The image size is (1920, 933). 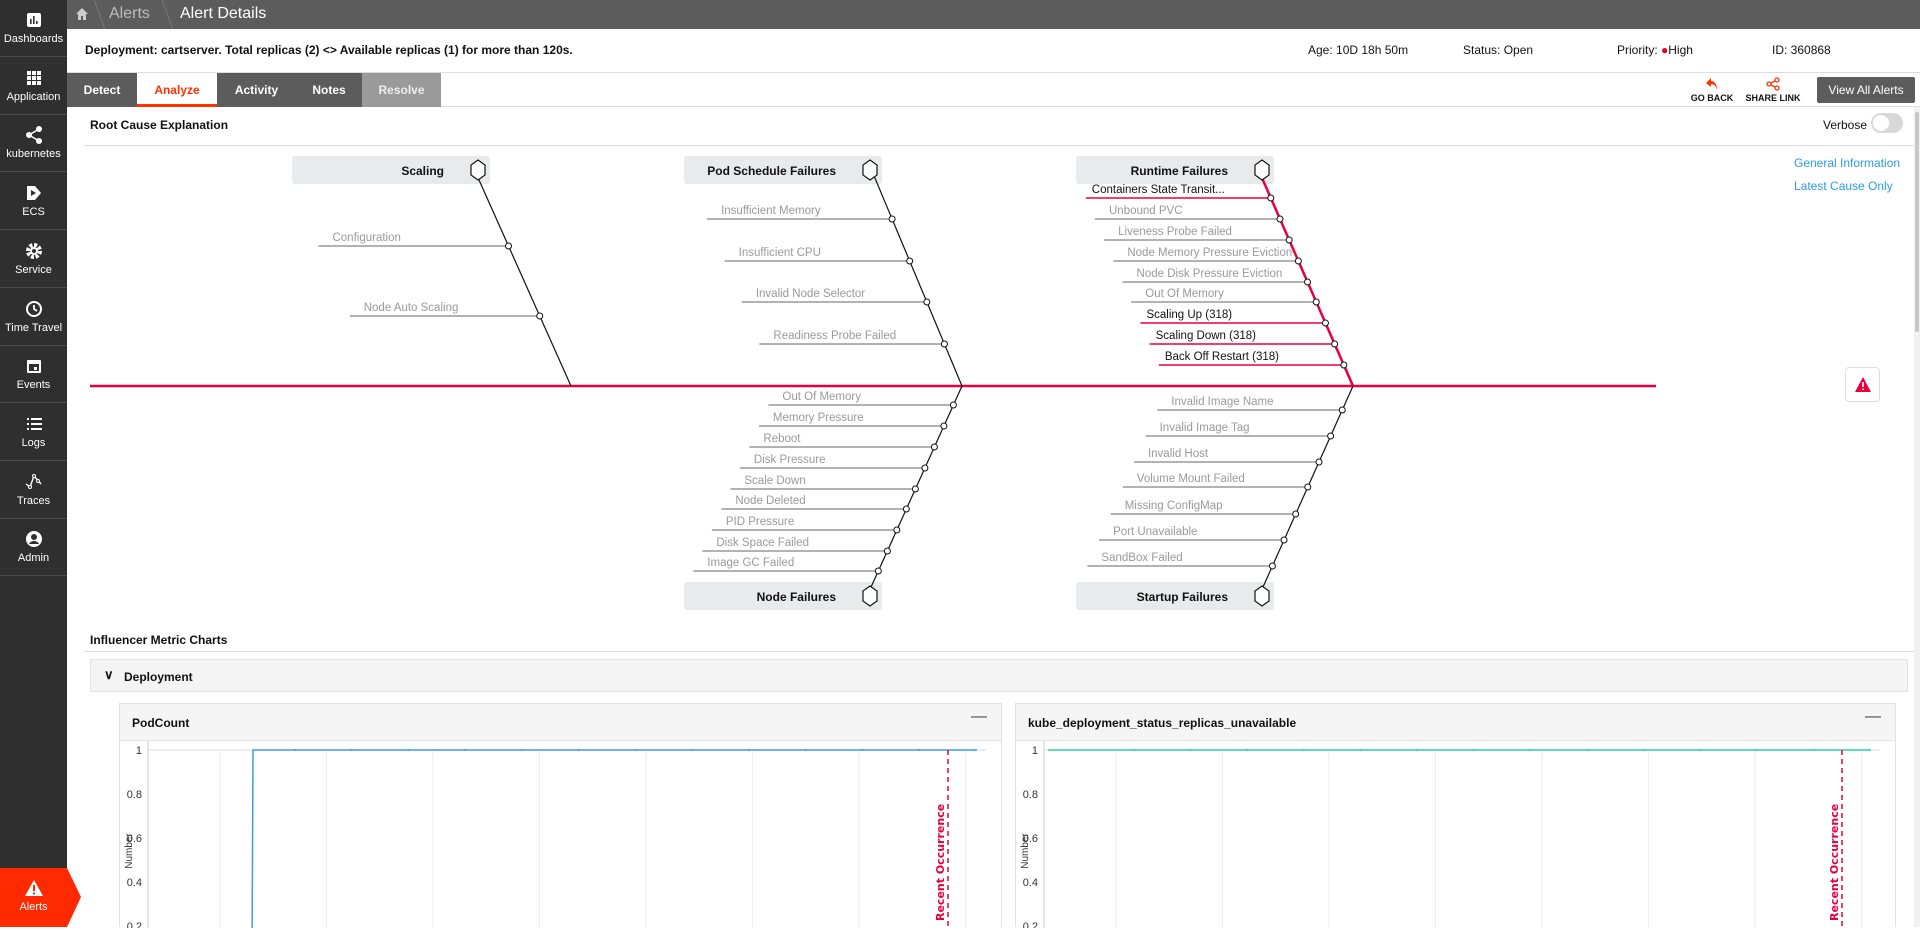 What do you see at coordinates (999, 675) in the screenshot?
I see `deployment-group-header: ∨ Deployment` at bounding box center [999, 675].